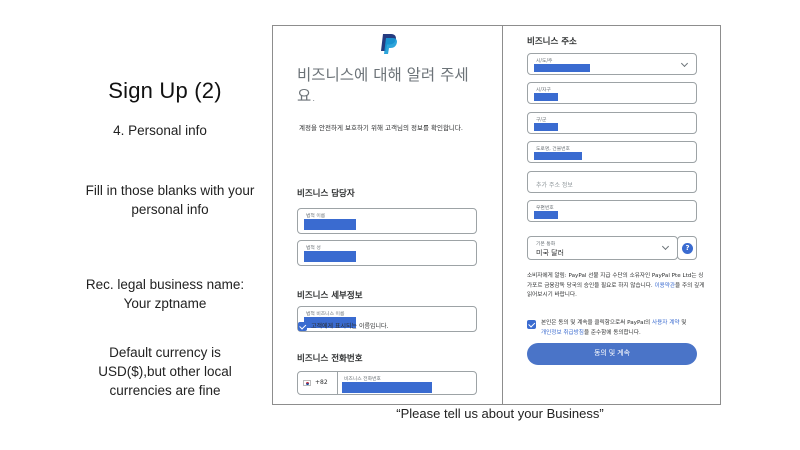 Image resolution: width=800 pixels, height=450 pixels. What do you see at coordinates (381, 128) in the screenshot?
I see `intro-text: 계정을 안전하게 보호하기 위해 고객님의 정보를 확인합니다.` at bounding box center [381, 128].